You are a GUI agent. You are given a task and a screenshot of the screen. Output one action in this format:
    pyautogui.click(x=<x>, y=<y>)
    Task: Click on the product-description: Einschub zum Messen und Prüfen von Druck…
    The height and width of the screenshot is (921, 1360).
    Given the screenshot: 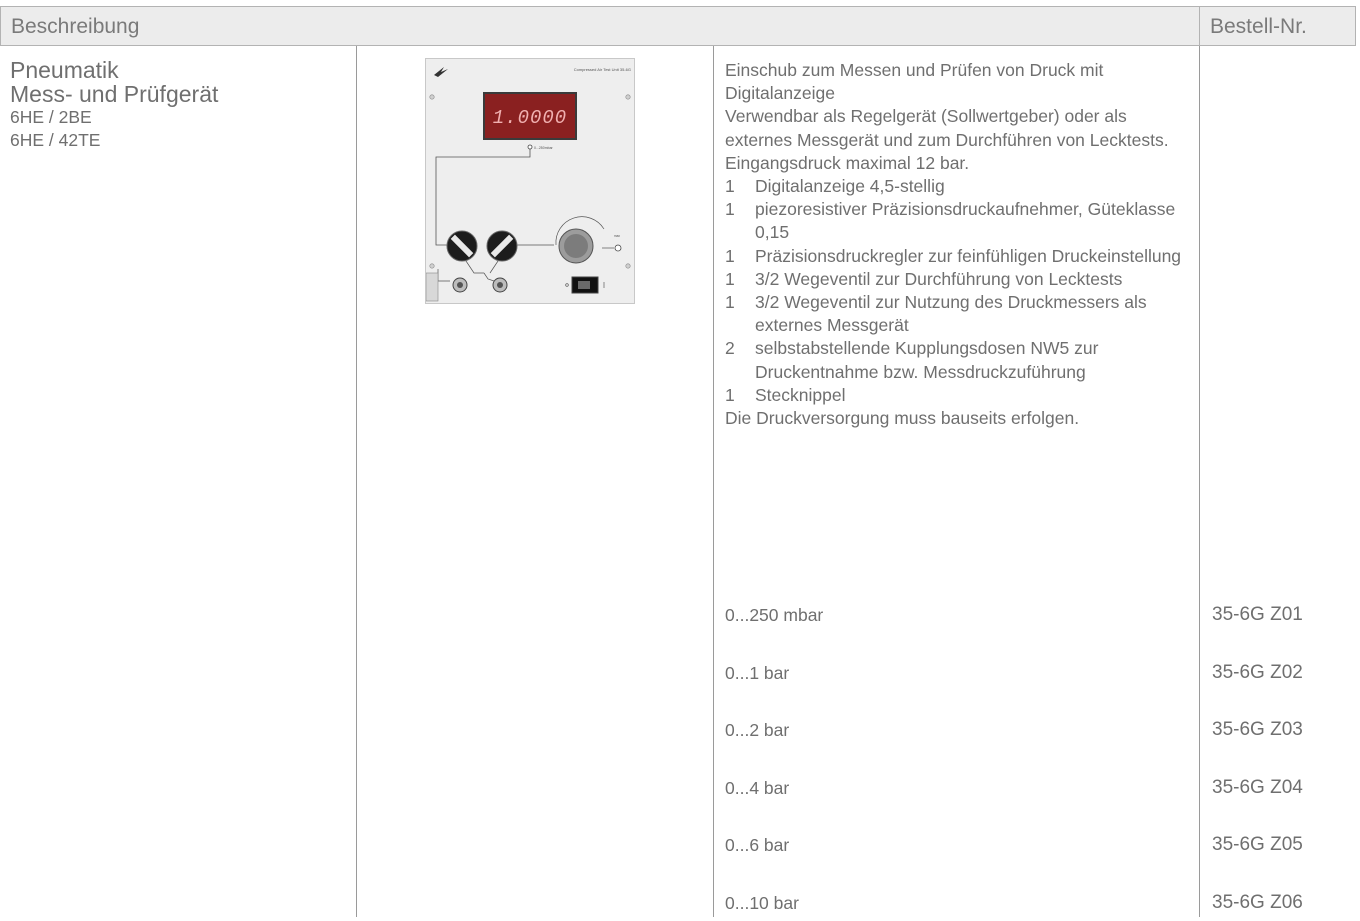 What is the action you would take?
    pyautogui.click(x=960, y=244)
    